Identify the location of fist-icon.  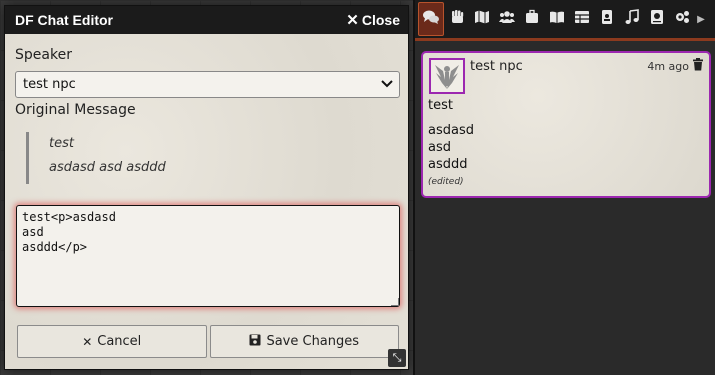
(457, 19).